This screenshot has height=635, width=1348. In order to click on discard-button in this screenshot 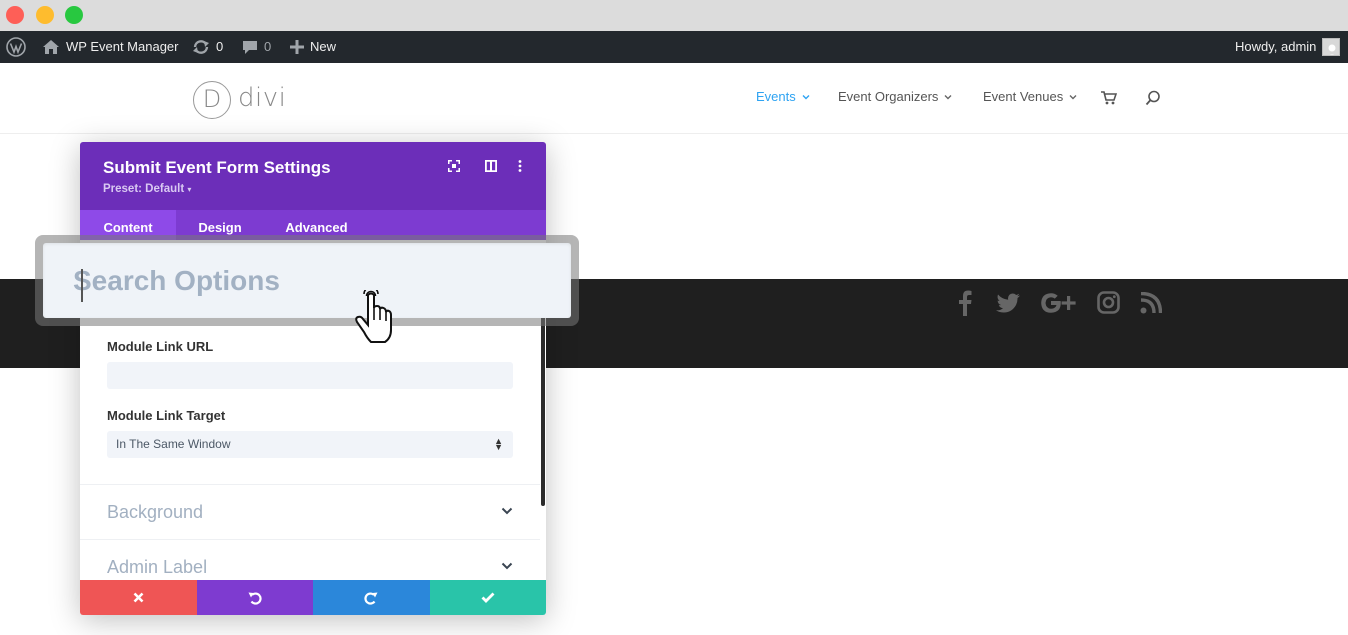, I will do `click(138, 597)`.